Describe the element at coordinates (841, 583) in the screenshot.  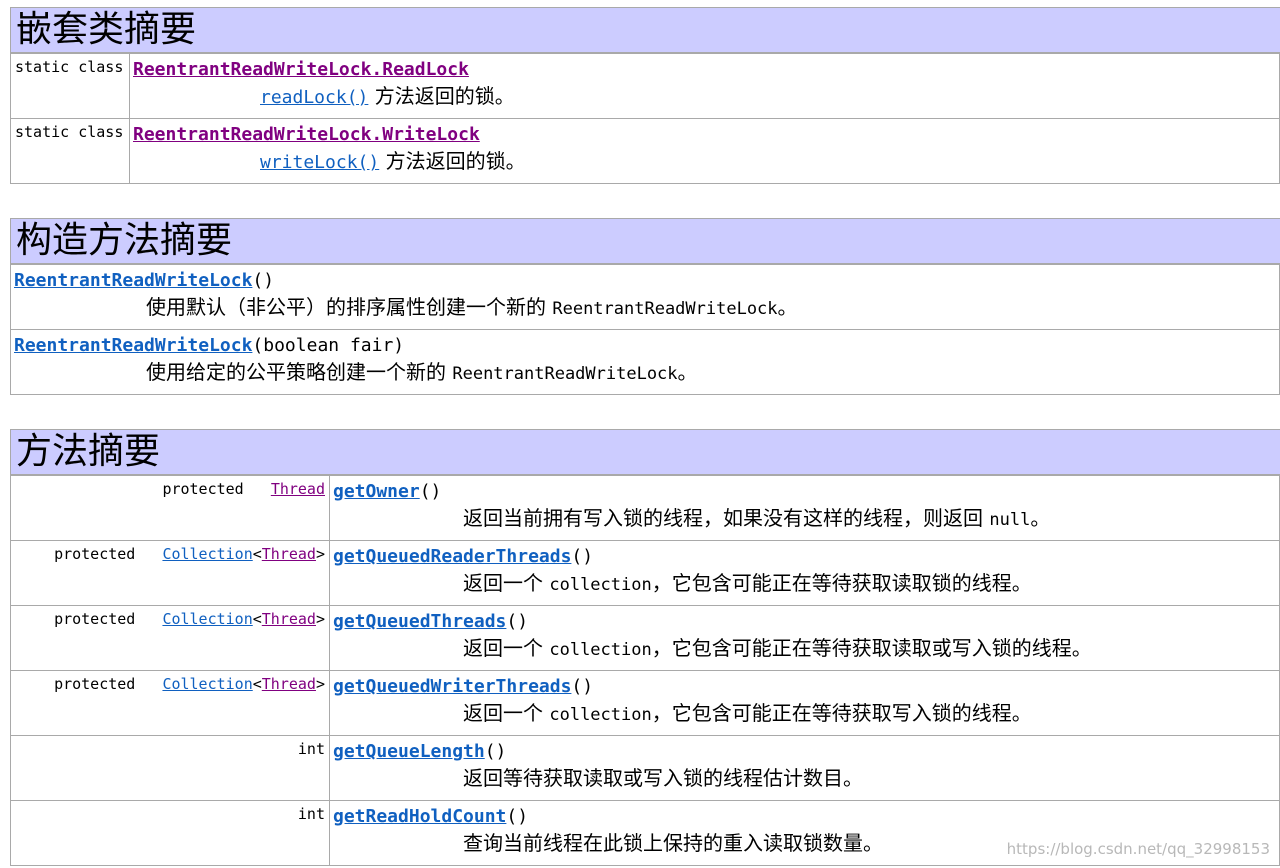
I see `description-end: ，它包含可能正在等待获取读取锁的线程。` at that location.